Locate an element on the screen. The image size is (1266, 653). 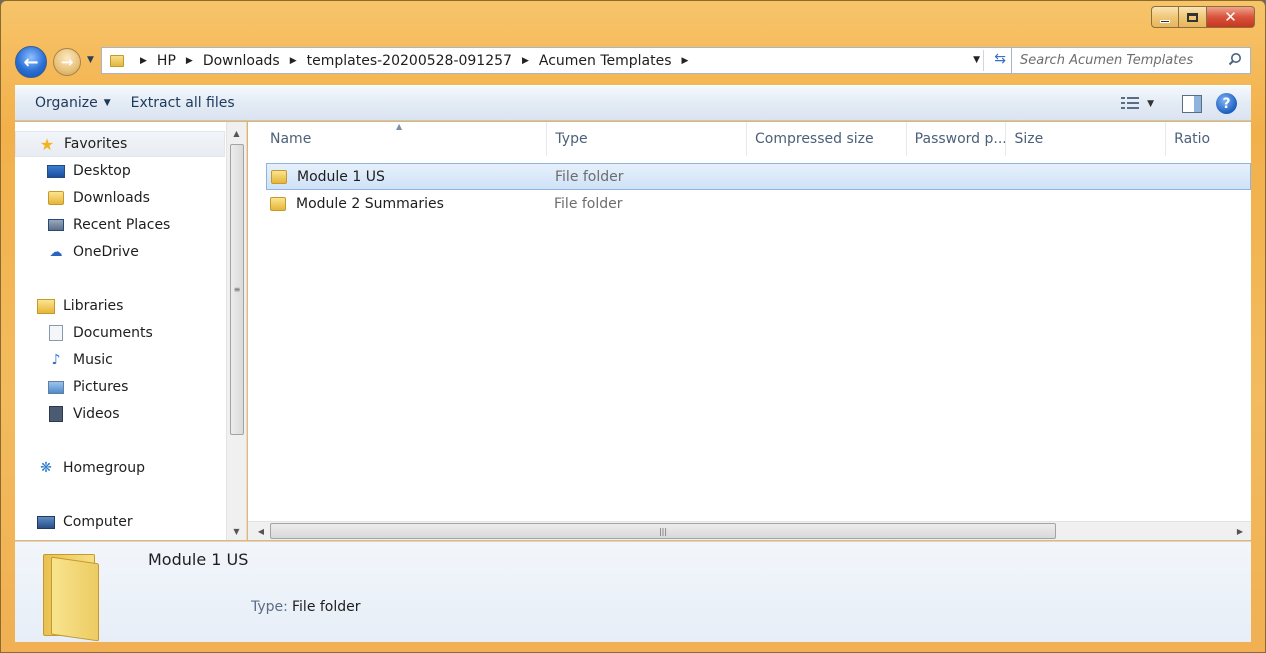
back-button: ← is located at coordinates (31, 62).